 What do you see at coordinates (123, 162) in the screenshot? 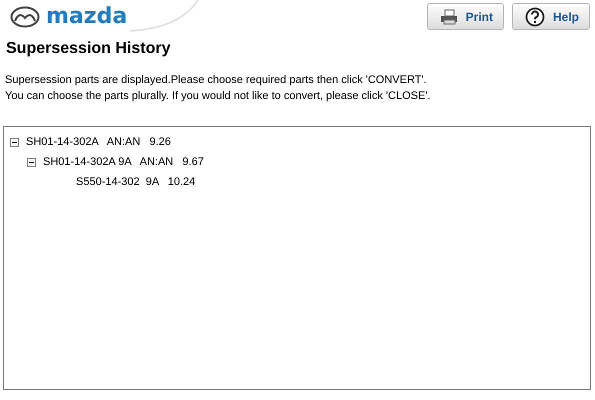
I see `tree-item: SH01-14-302A 9A AN:AN 9.67` at bounding box center [123, 162].